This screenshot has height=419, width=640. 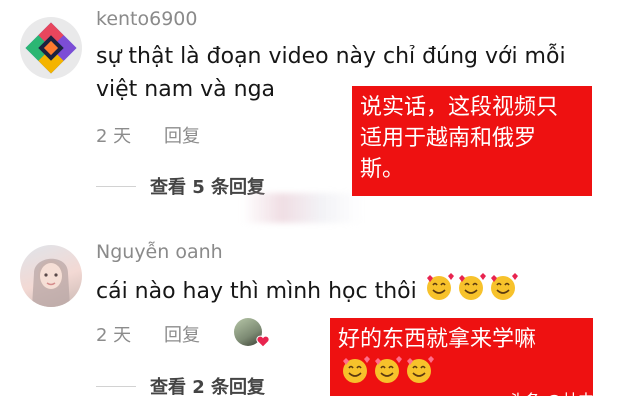 I want to click on avatar-kento6900, so click(x=51, y=48).